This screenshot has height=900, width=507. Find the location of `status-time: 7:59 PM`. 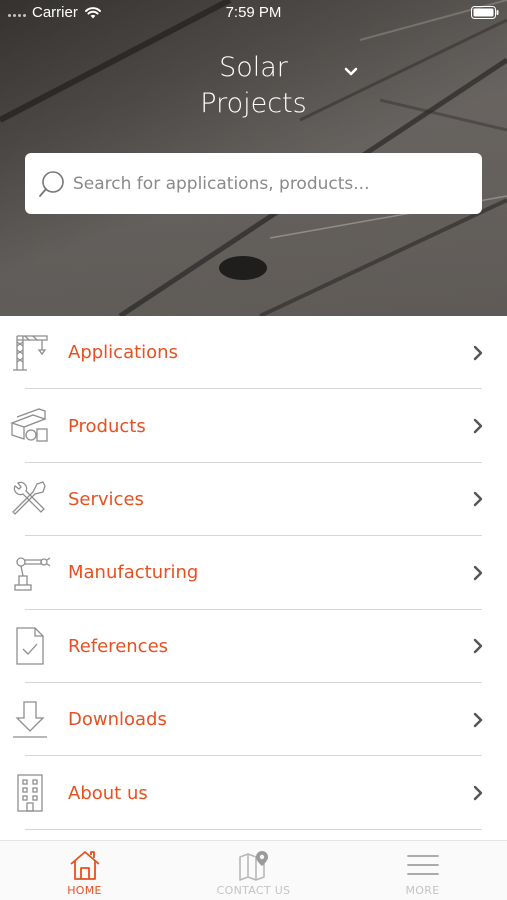

status-time: 7:59 PM is located at coordinates (253, 12).